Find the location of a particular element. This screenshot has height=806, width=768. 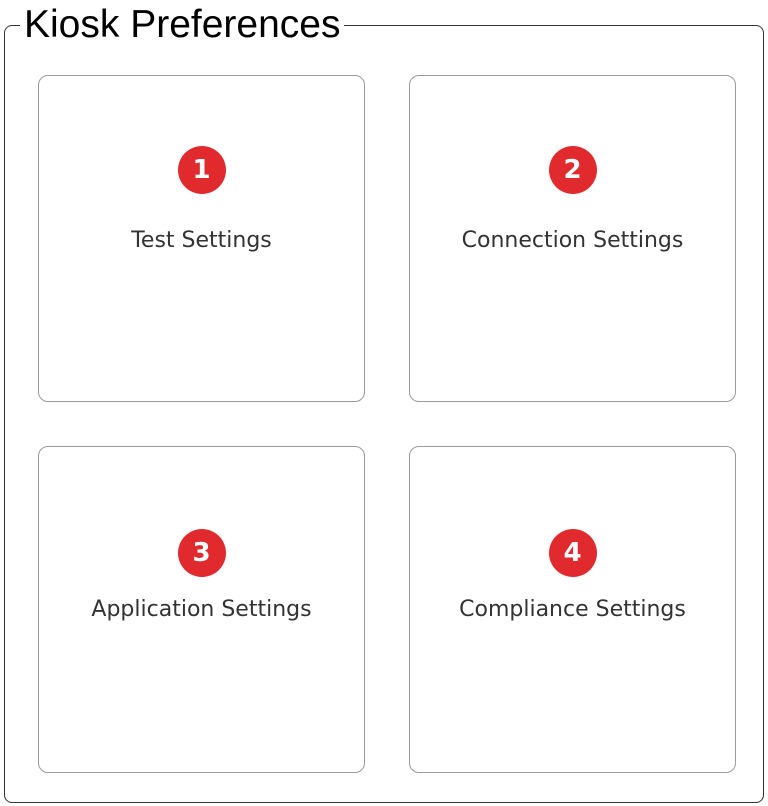

step-number-badge: 3 is located at coordinates (201, 553).